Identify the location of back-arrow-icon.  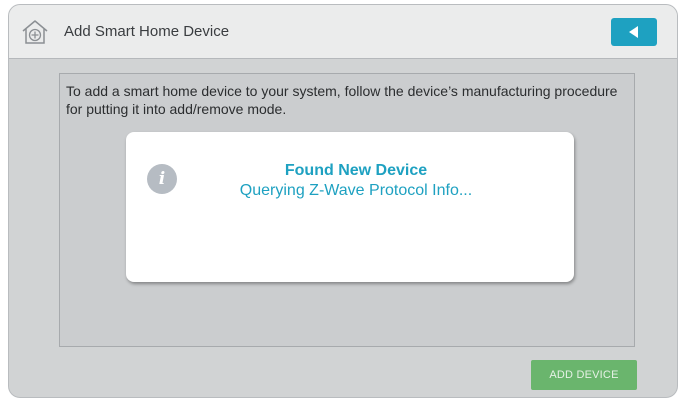
(633, 32).